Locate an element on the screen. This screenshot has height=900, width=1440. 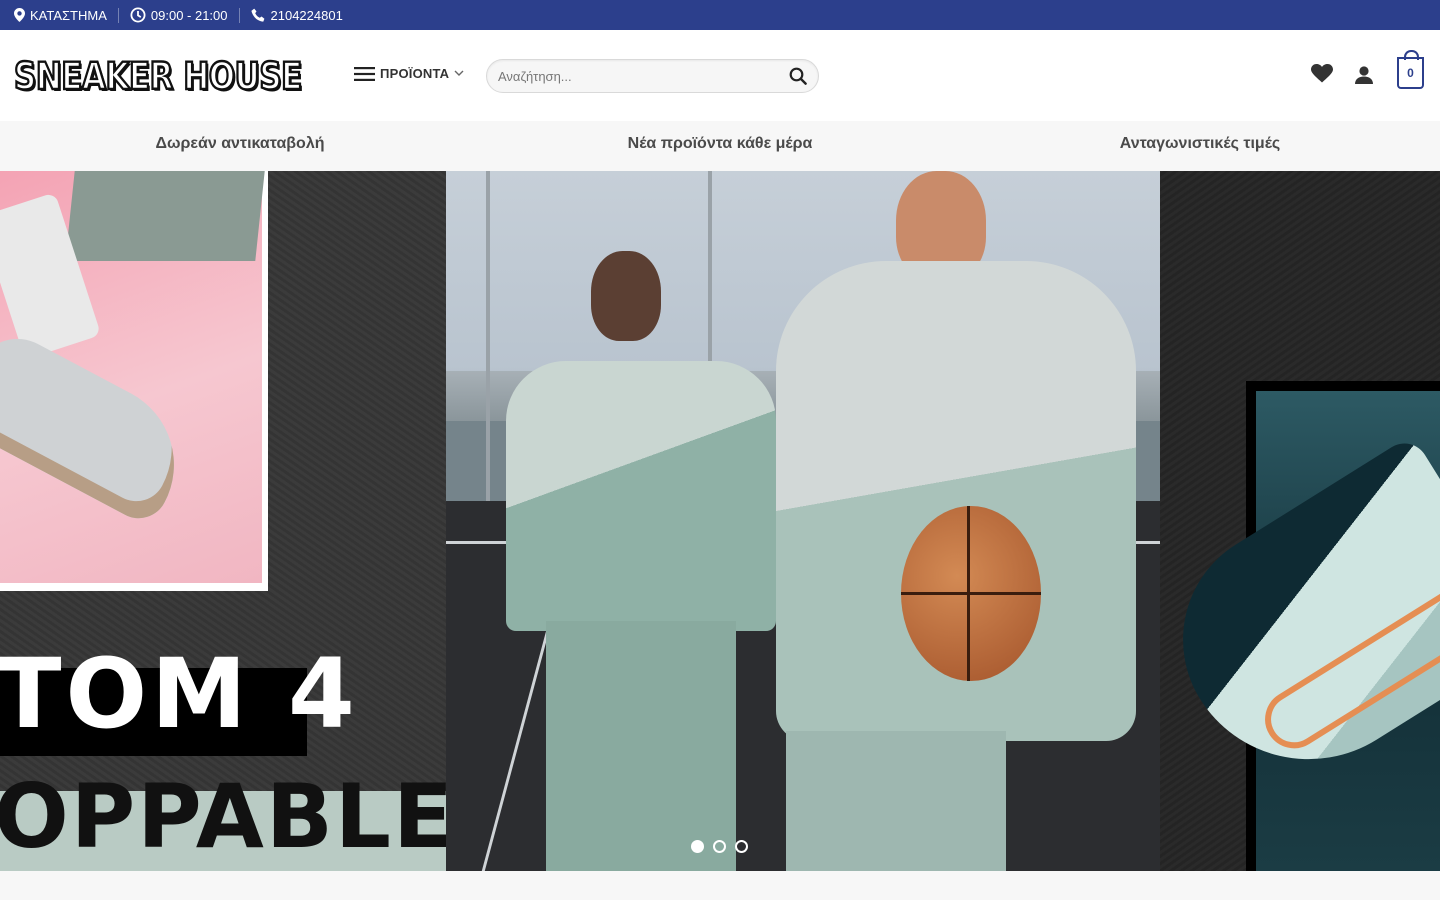
woman-model is located at coordinates (641, 561).